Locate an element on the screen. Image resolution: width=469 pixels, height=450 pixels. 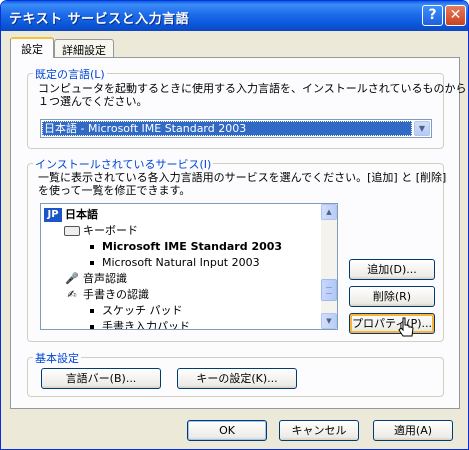
ok-button: OK is located at coordinates (227, 430).